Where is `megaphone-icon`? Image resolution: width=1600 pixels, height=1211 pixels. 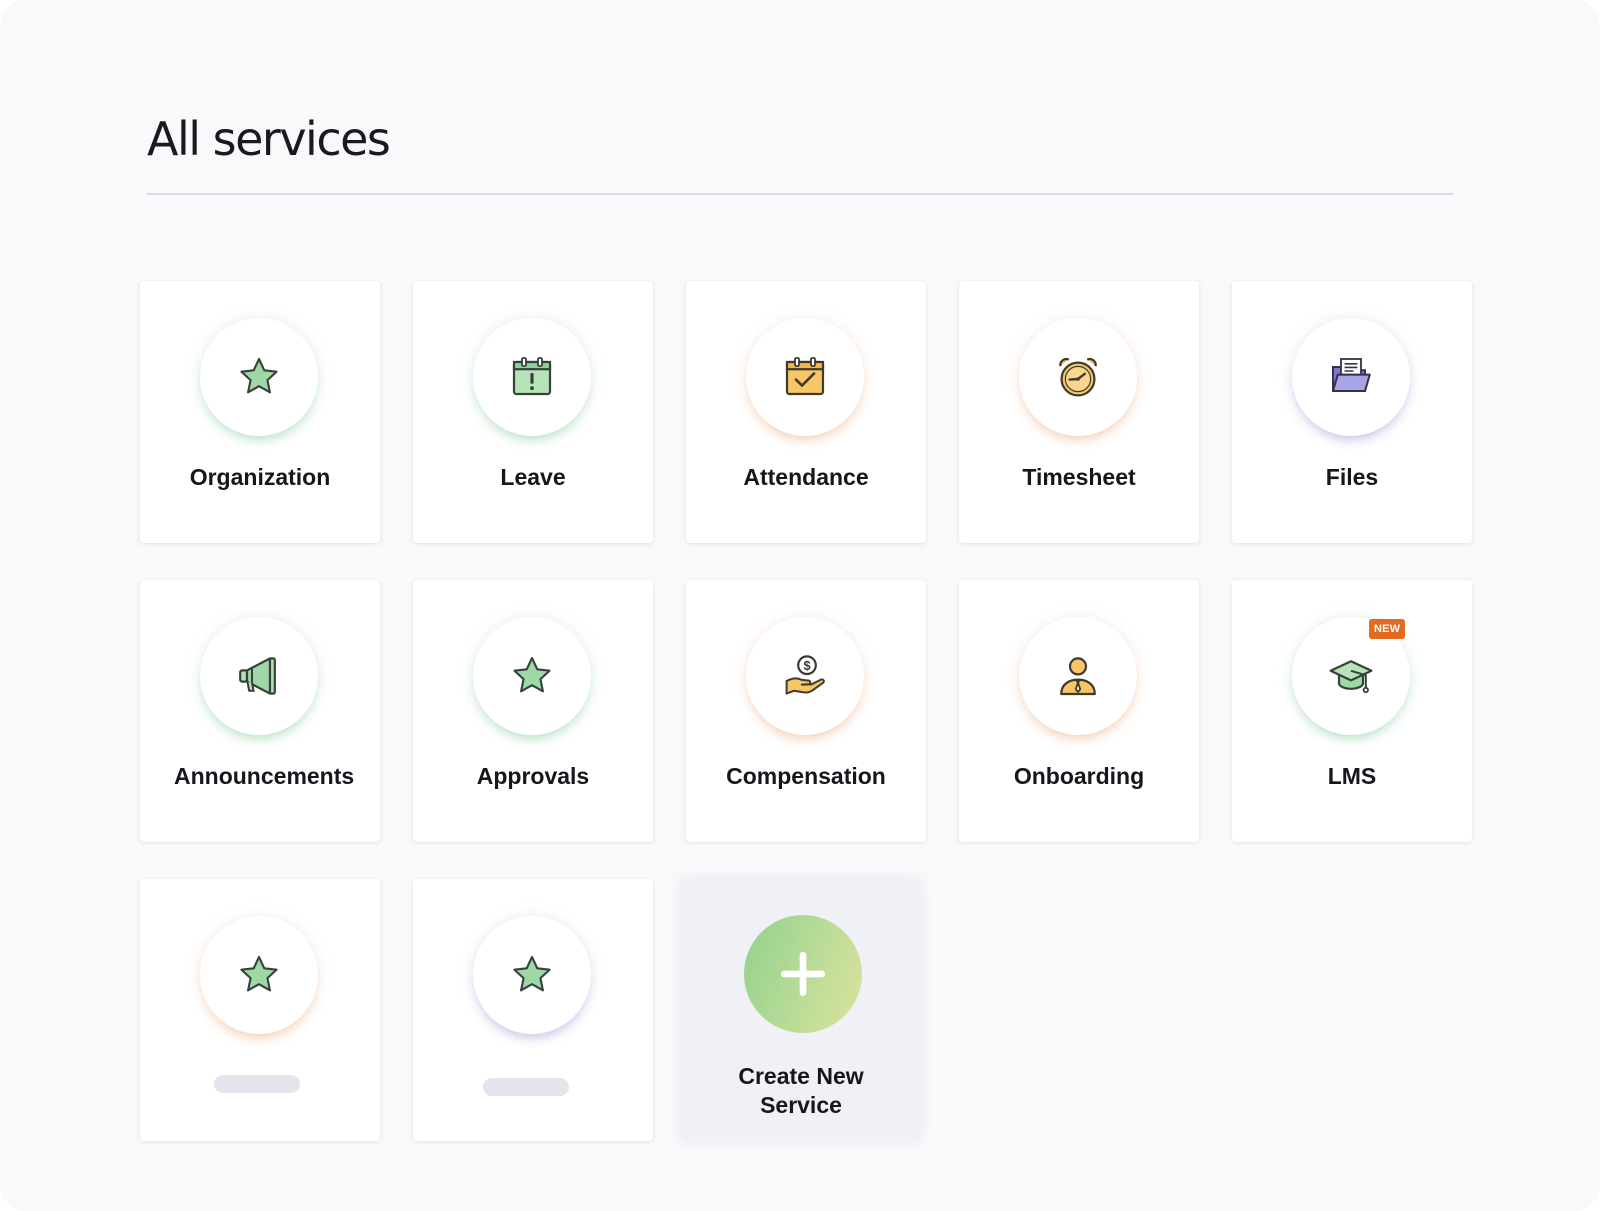 megaphone-icon is located at coordinates (259, 676).